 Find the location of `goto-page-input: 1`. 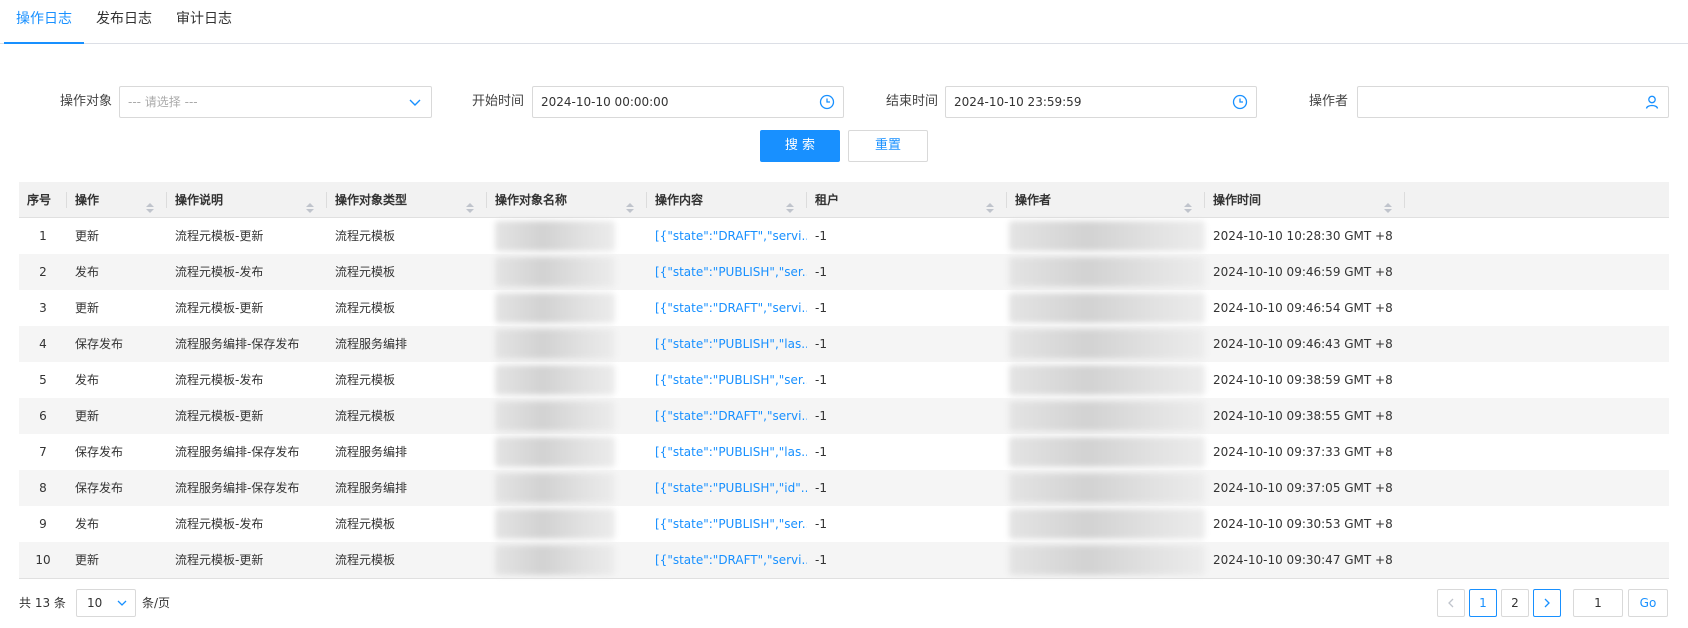

goto-page-input: 1 is located at coordinates (1598, 603).